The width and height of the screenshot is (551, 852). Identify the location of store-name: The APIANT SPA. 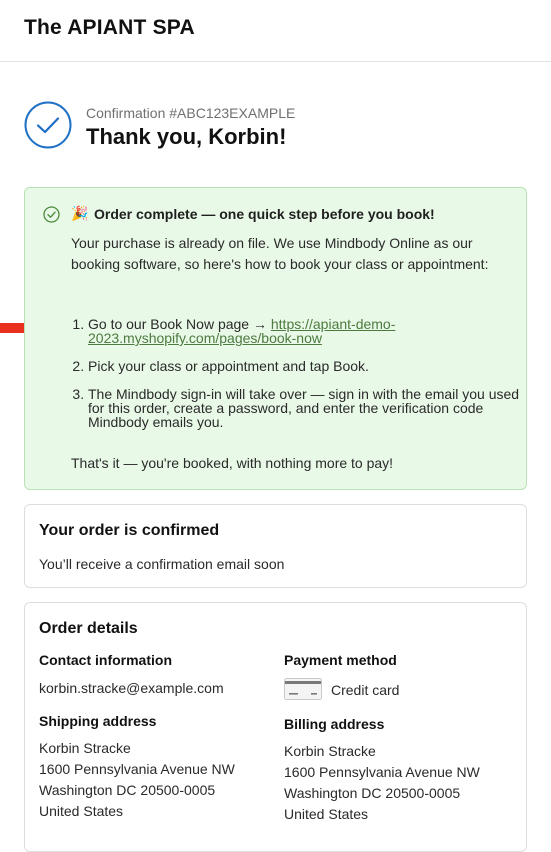
(109, 28).